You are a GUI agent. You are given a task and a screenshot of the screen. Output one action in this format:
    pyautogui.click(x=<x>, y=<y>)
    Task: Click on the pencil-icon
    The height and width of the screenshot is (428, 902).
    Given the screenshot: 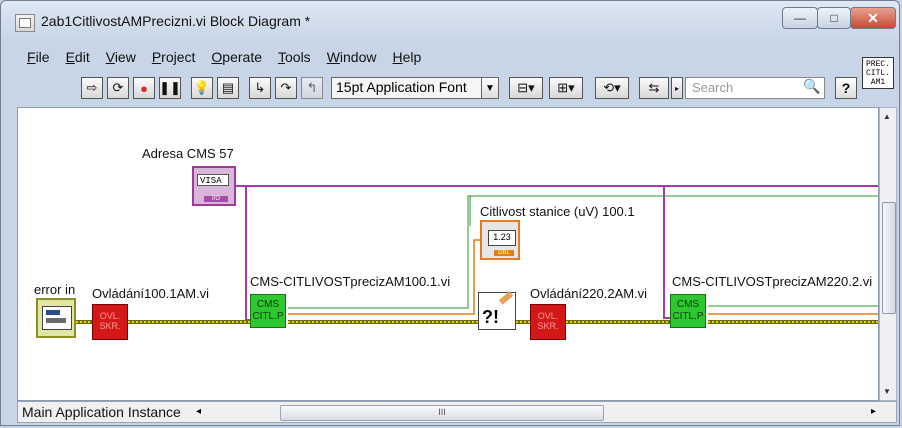 What is the action you would take?
    pyautogui.click(x=506, y=298)
    